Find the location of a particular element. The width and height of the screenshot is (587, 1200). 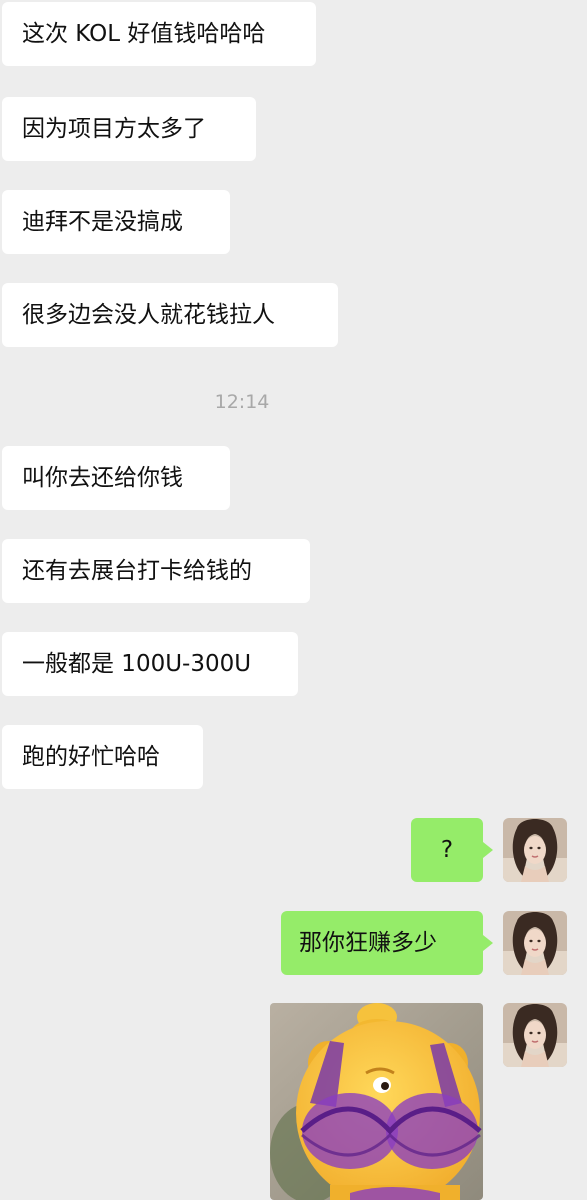

message-timestamp: 12:14 is located at coordinates (242, 402).